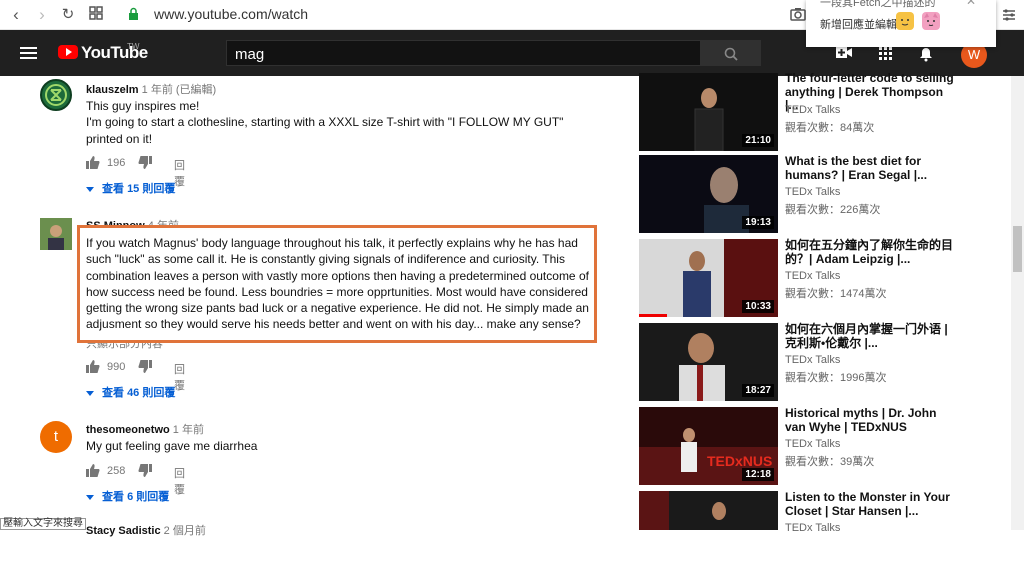 The width and height of the screenshot is (1024, 569). What do you see at coordinates (885, 53) in the screenshot?
I see `apps-icon` at bounding box center [885, 53].